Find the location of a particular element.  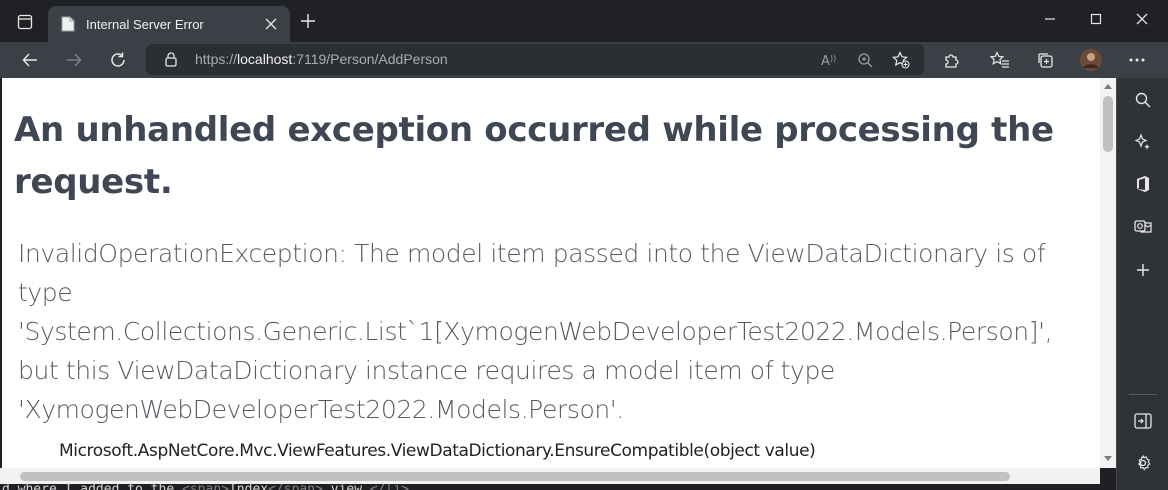

refresh-icon is located at coordinates (118, 60).